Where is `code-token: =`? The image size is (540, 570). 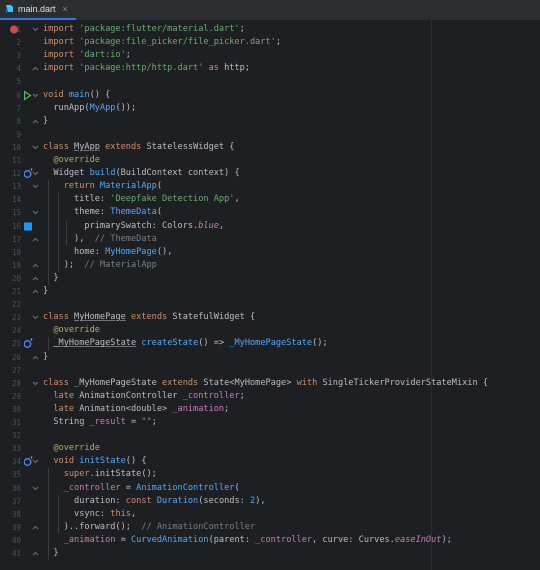
code-token: = is located at coordinates (123, 539).